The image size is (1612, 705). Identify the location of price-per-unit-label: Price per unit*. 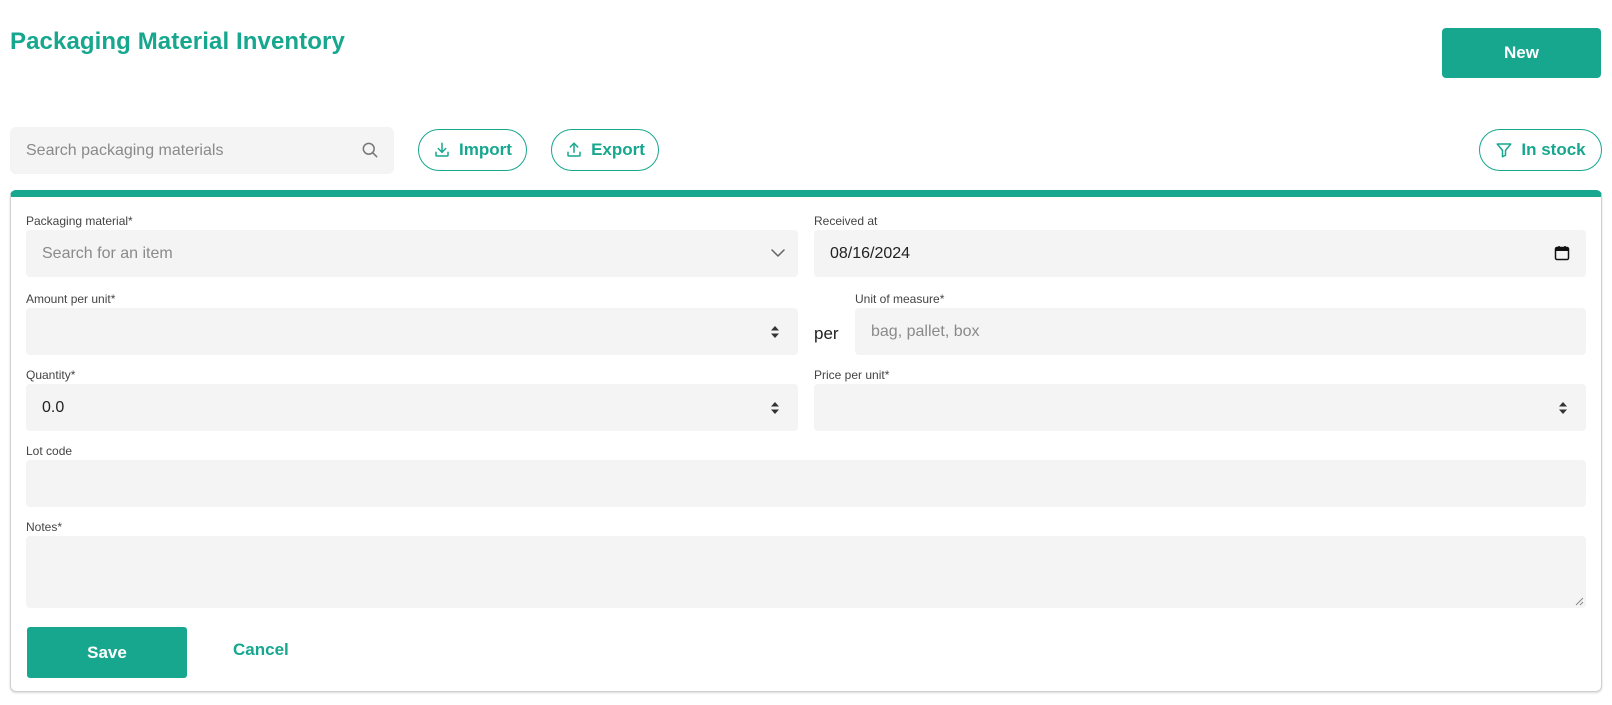
(852, 375).